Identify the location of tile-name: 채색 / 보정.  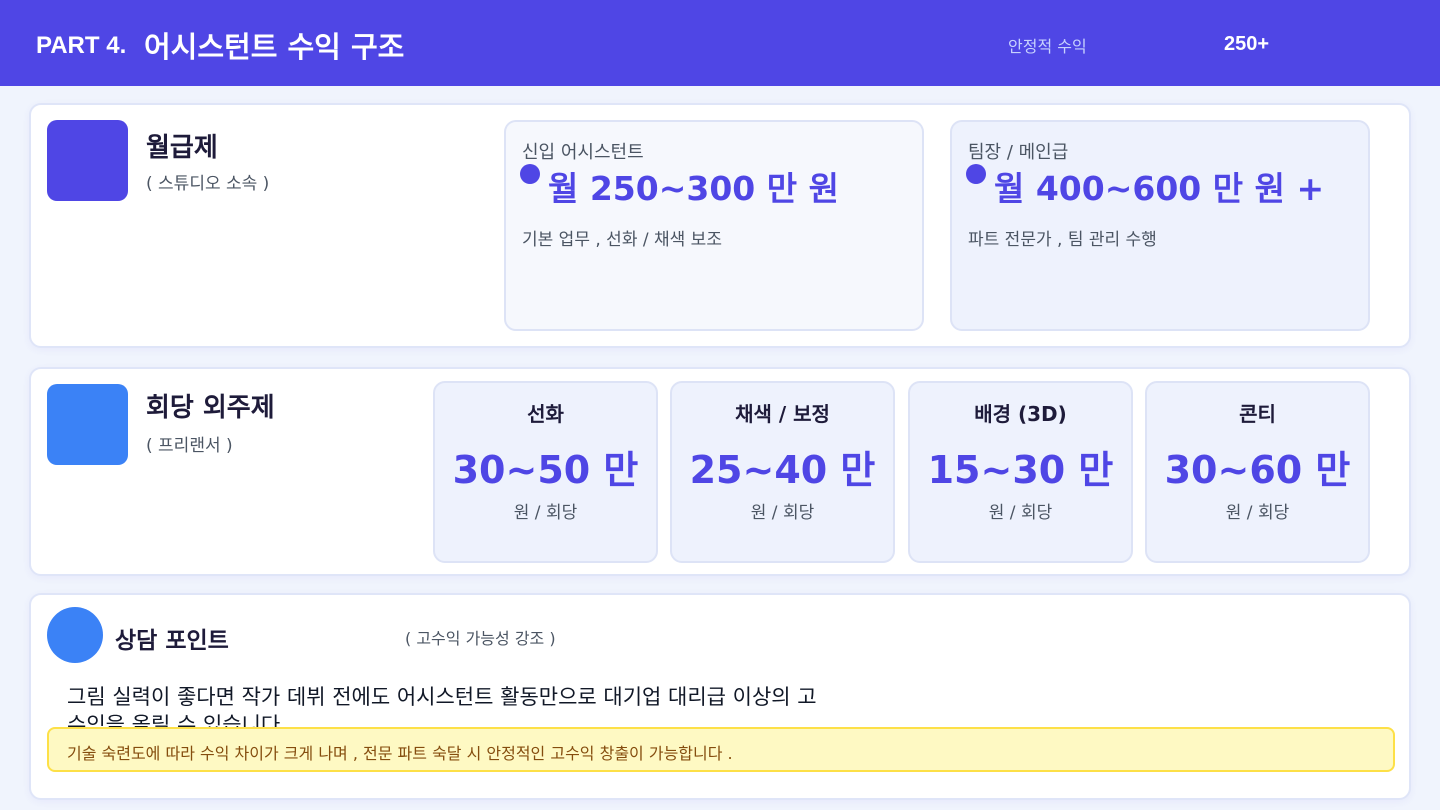
(782, 414).